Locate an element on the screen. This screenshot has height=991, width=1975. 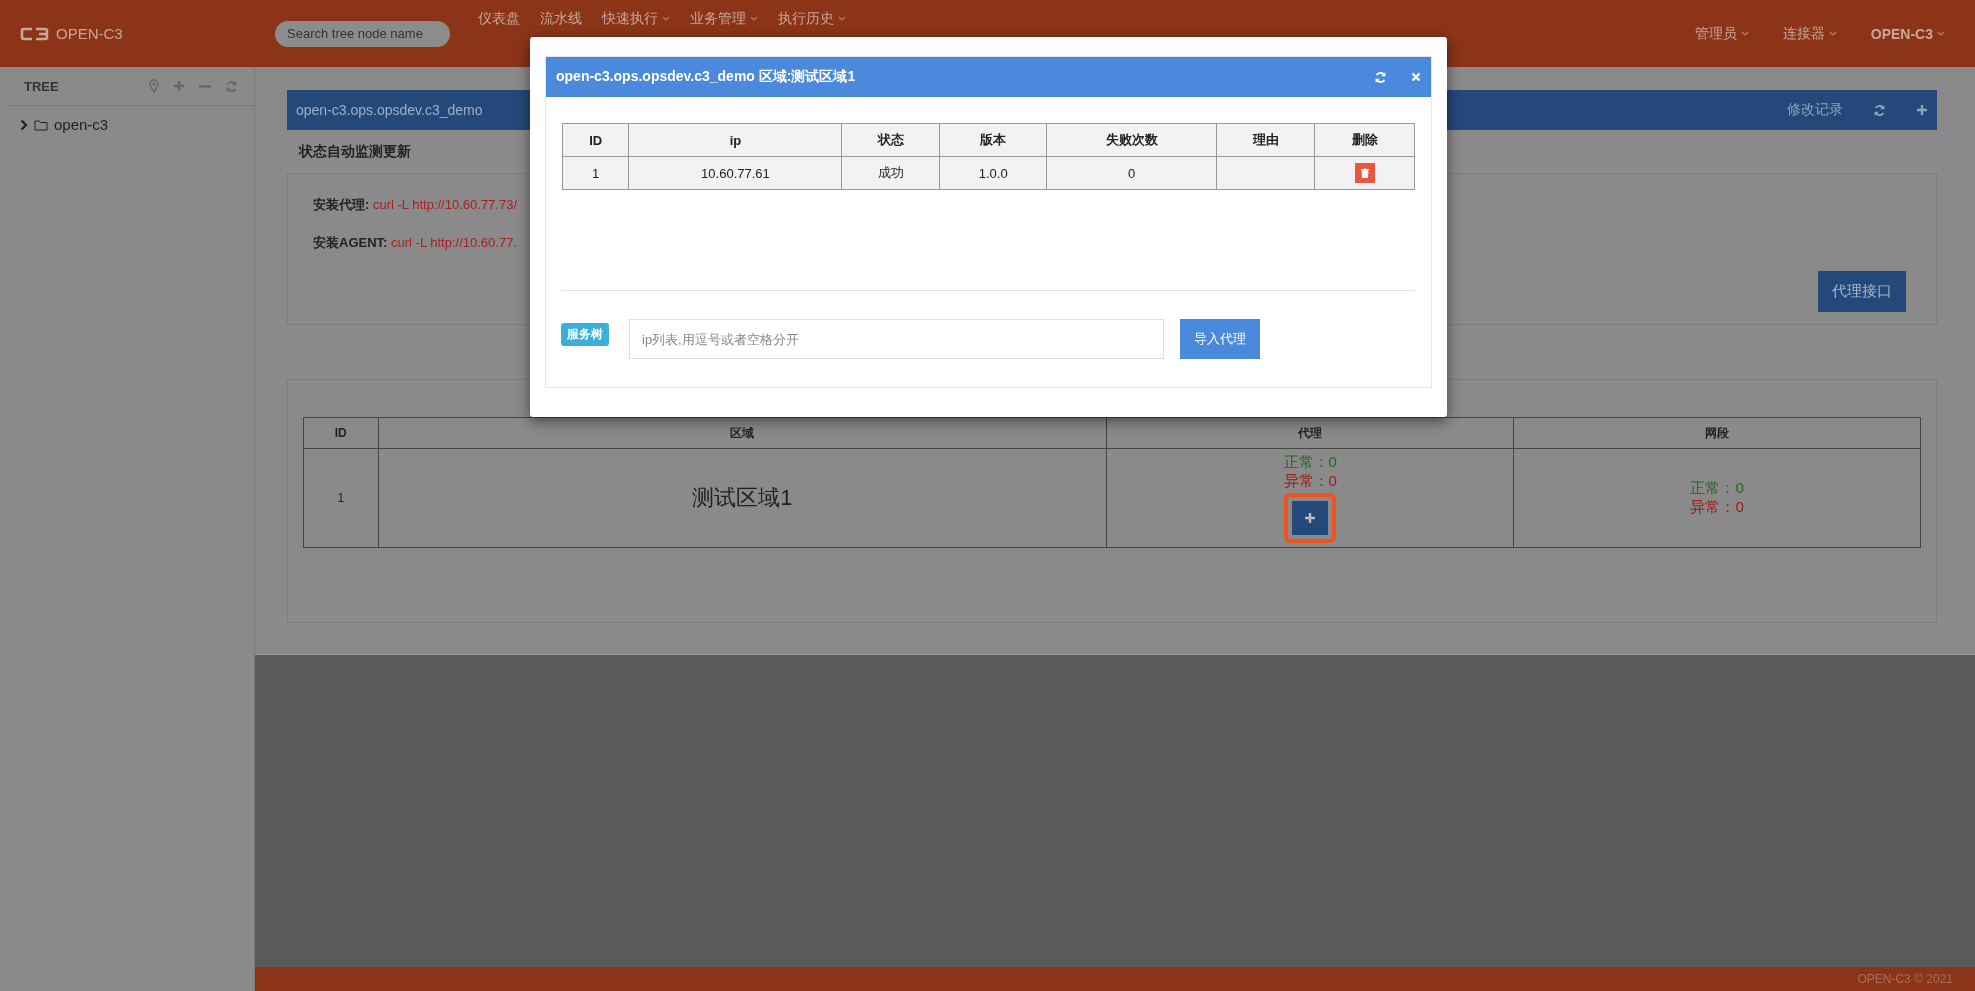
panel-title: open-c3.ops.opsdev.c3_demo is located at coordinates (390, 110).